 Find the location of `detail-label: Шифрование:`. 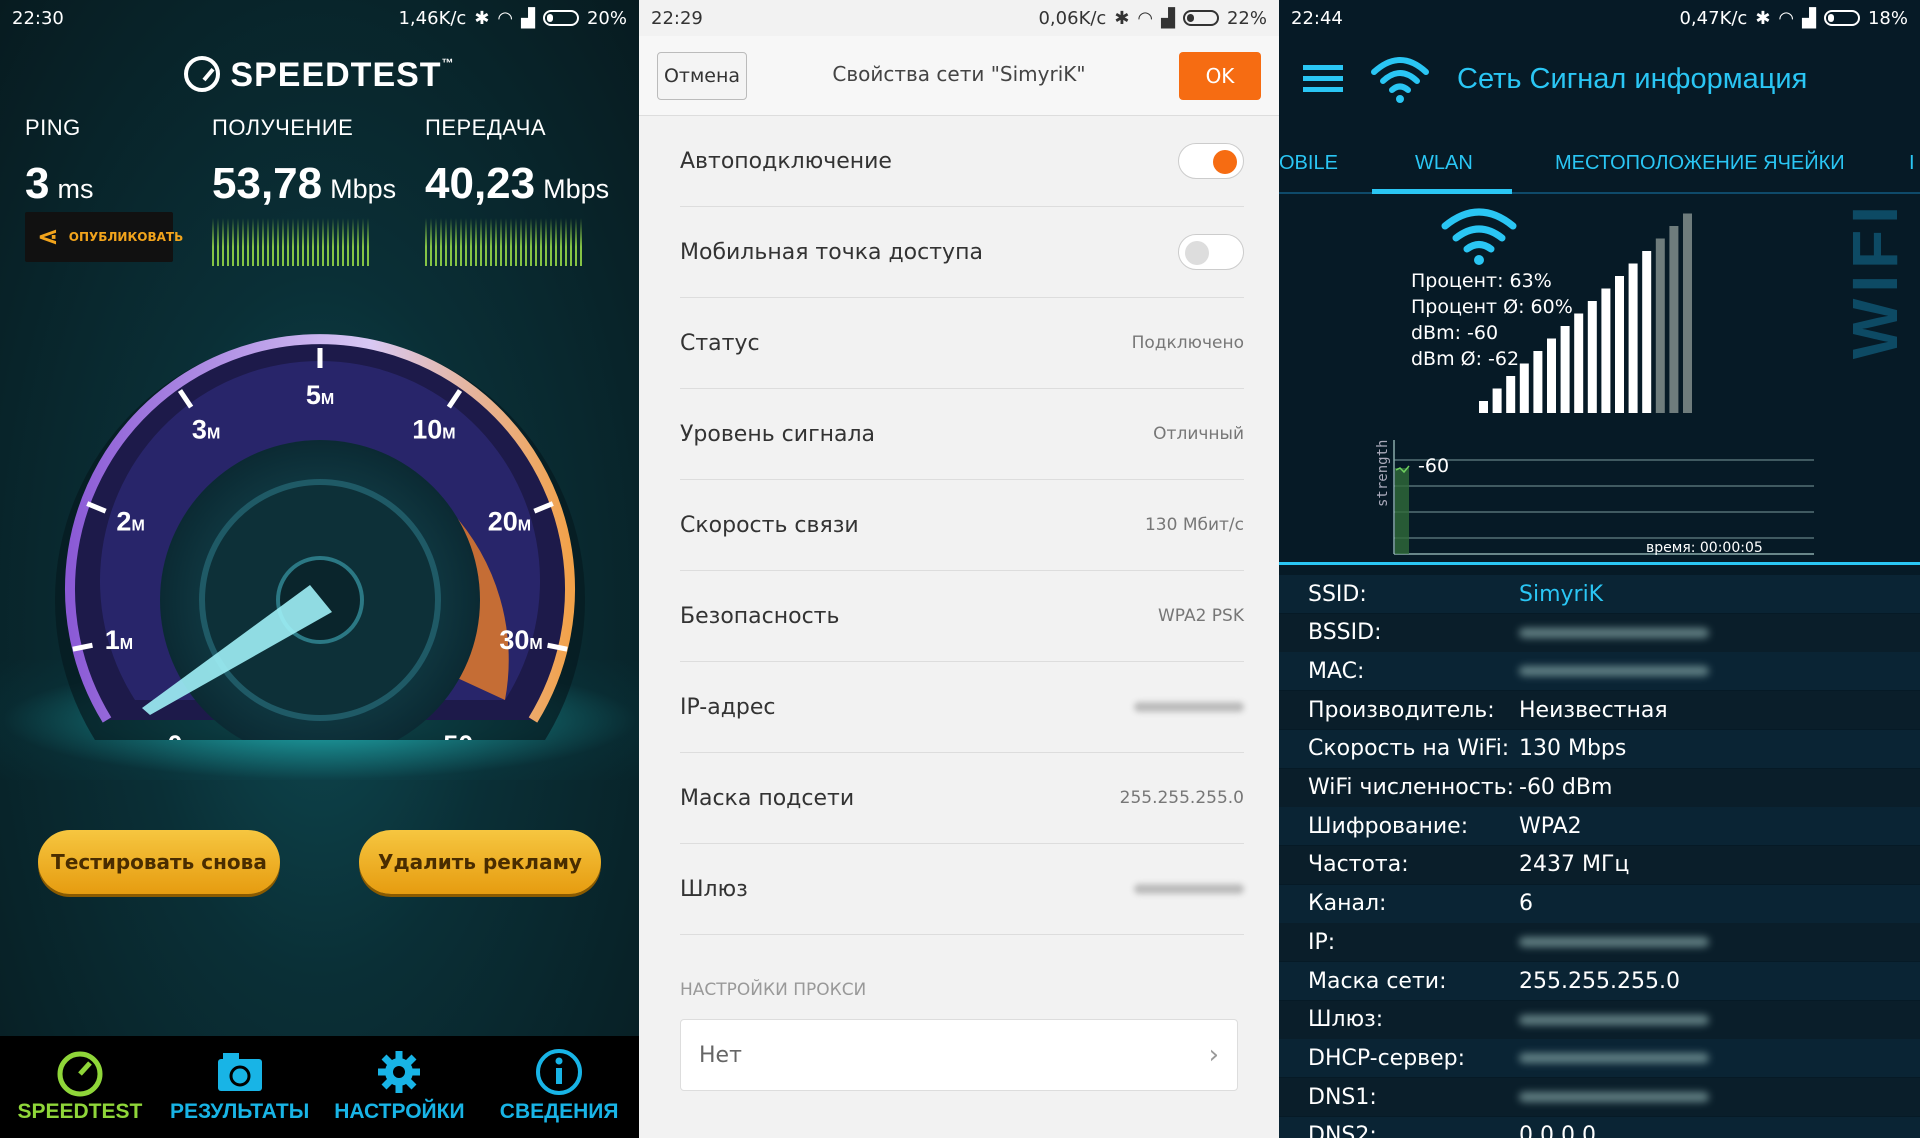

detail-label: Шифрование: is located at coordinates (1388, 826).